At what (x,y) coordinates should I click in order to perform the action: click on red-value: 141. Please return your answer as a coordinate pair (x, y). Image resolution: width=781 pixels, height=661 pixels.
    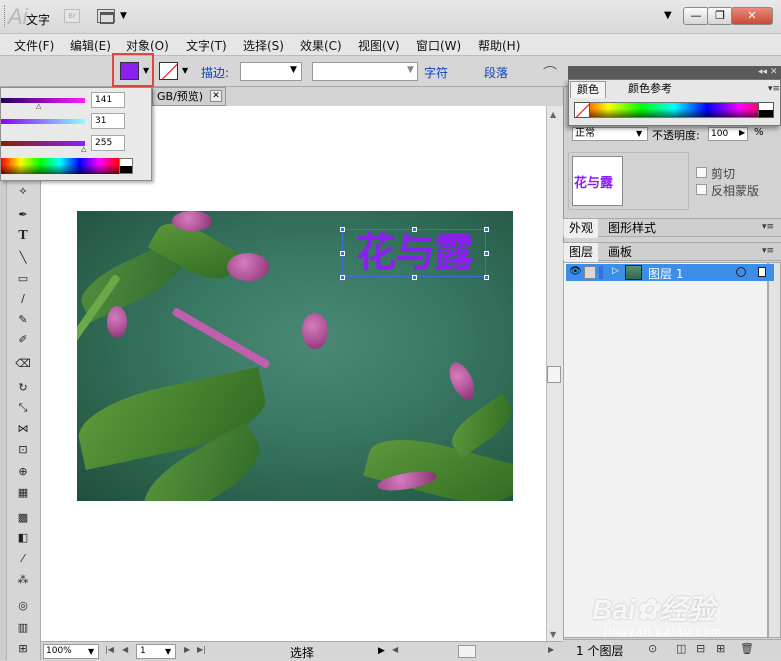
    Looking at the image, I should click on (108, 100).